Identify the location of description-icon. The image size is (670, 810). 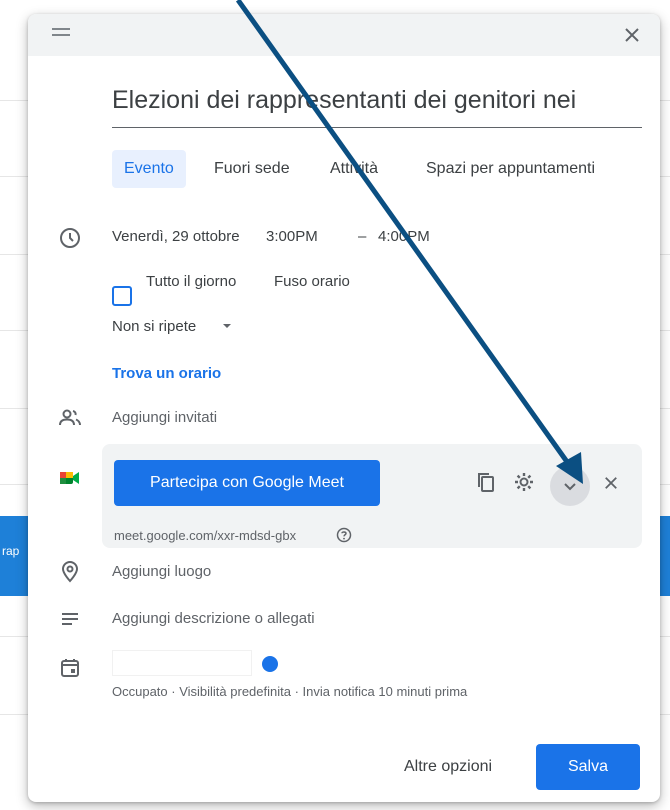
(70, 619).